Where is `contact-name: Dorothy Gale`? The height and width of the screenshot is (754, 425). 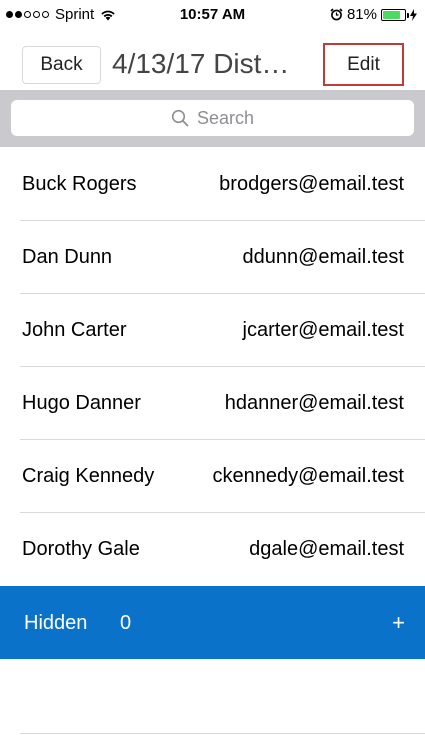 contact-name: Dorothy Gale is located at coordinates (81, 549).